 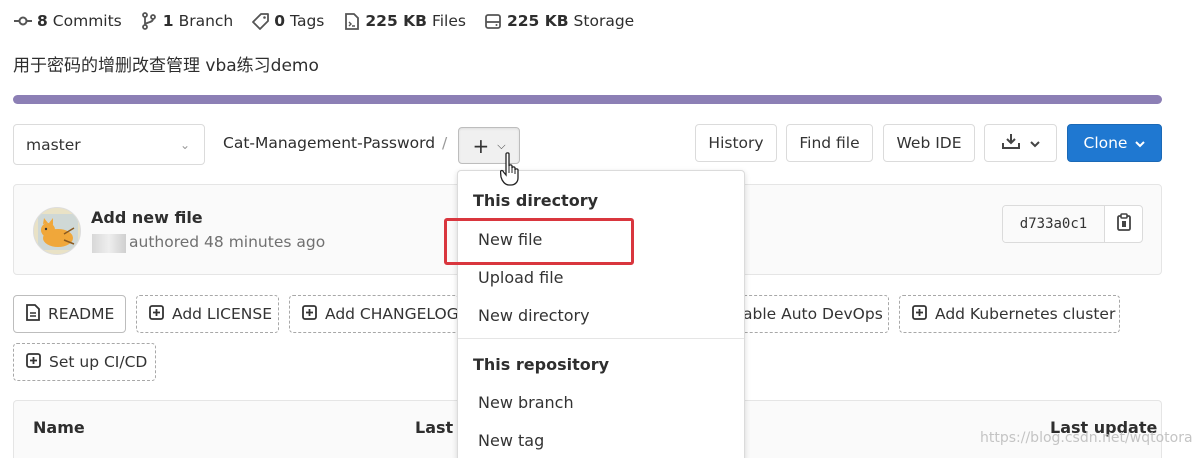 What do you see at coordinates (1025, 314) in the screenshot?
I see `add-kubernetes-label: Add Kubernetes cluster` at bounding box center [1025, 314].